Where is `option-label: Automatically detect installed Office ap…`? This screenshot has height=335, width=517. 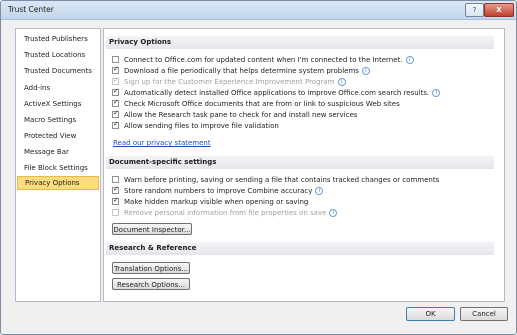 option-label: Automatically detect installed Office ap… is located at coordinates (277, 93).